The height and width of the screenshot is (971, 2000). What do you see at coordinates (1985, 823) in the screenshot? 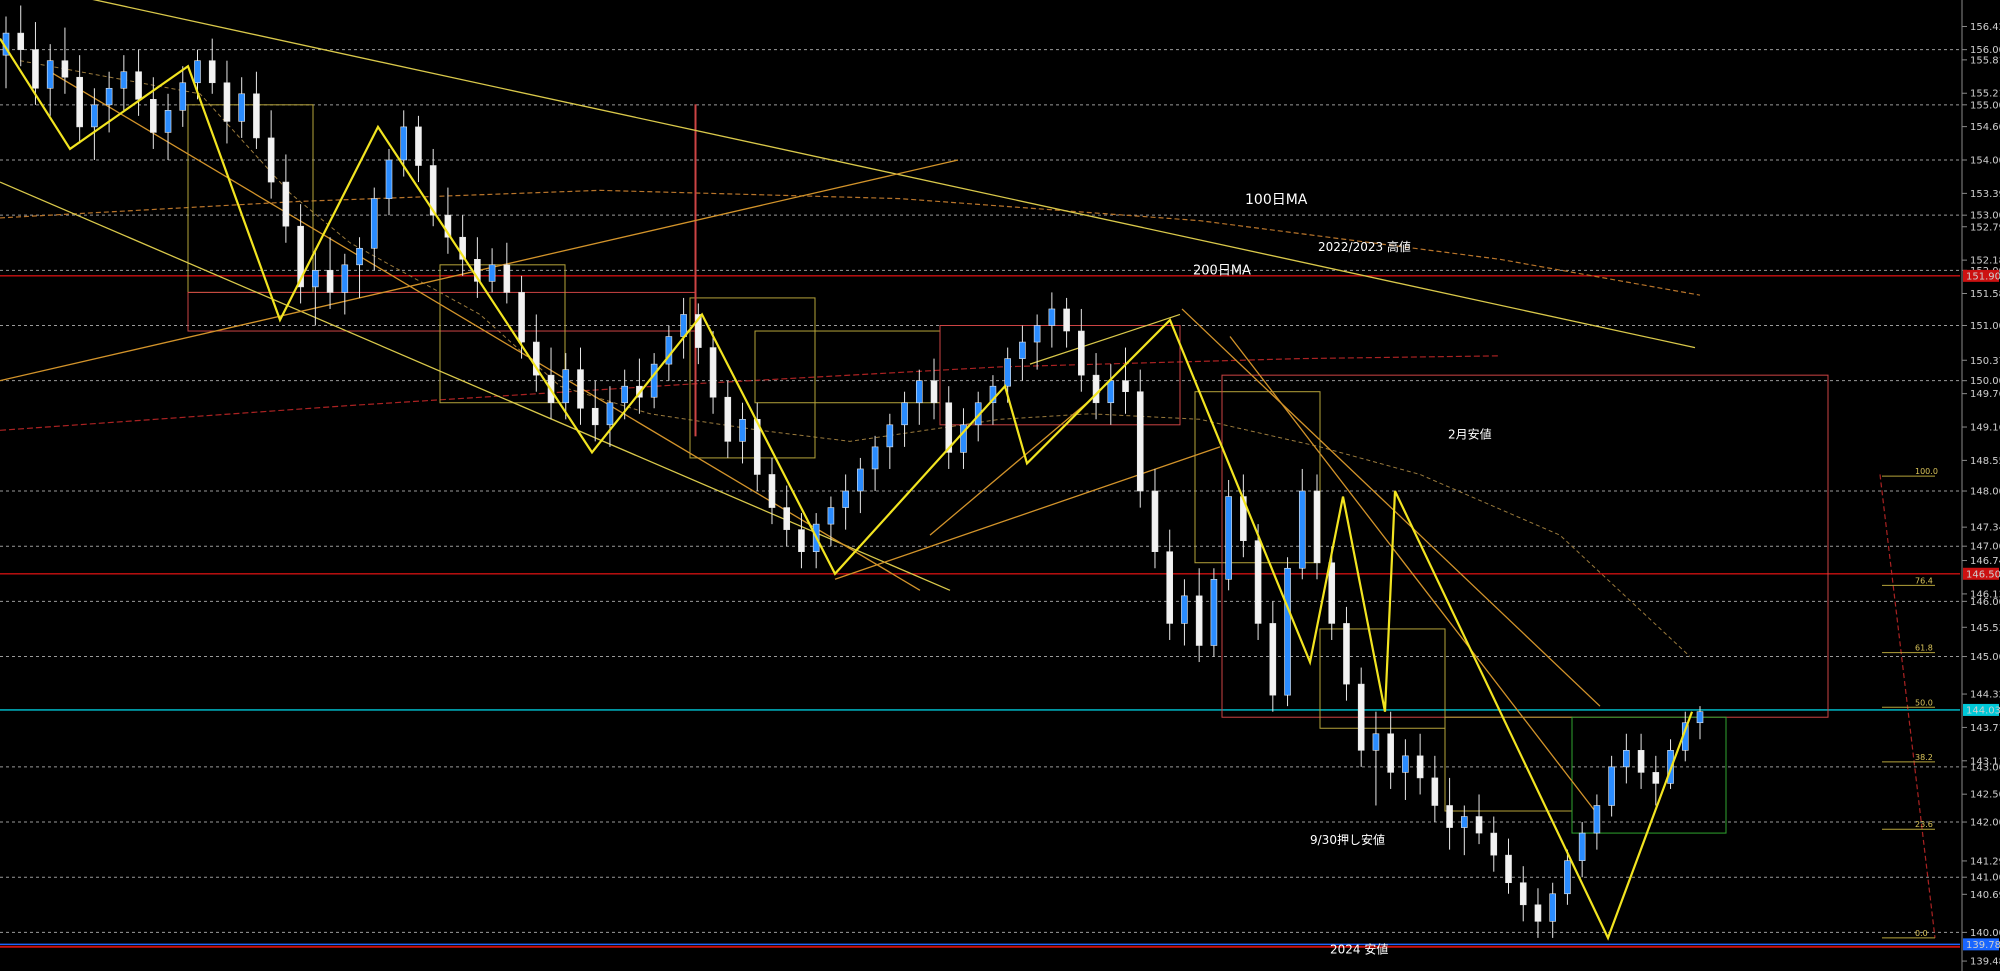
I see `price-tick-label: 142.000` at bounding box center [1985, 823].